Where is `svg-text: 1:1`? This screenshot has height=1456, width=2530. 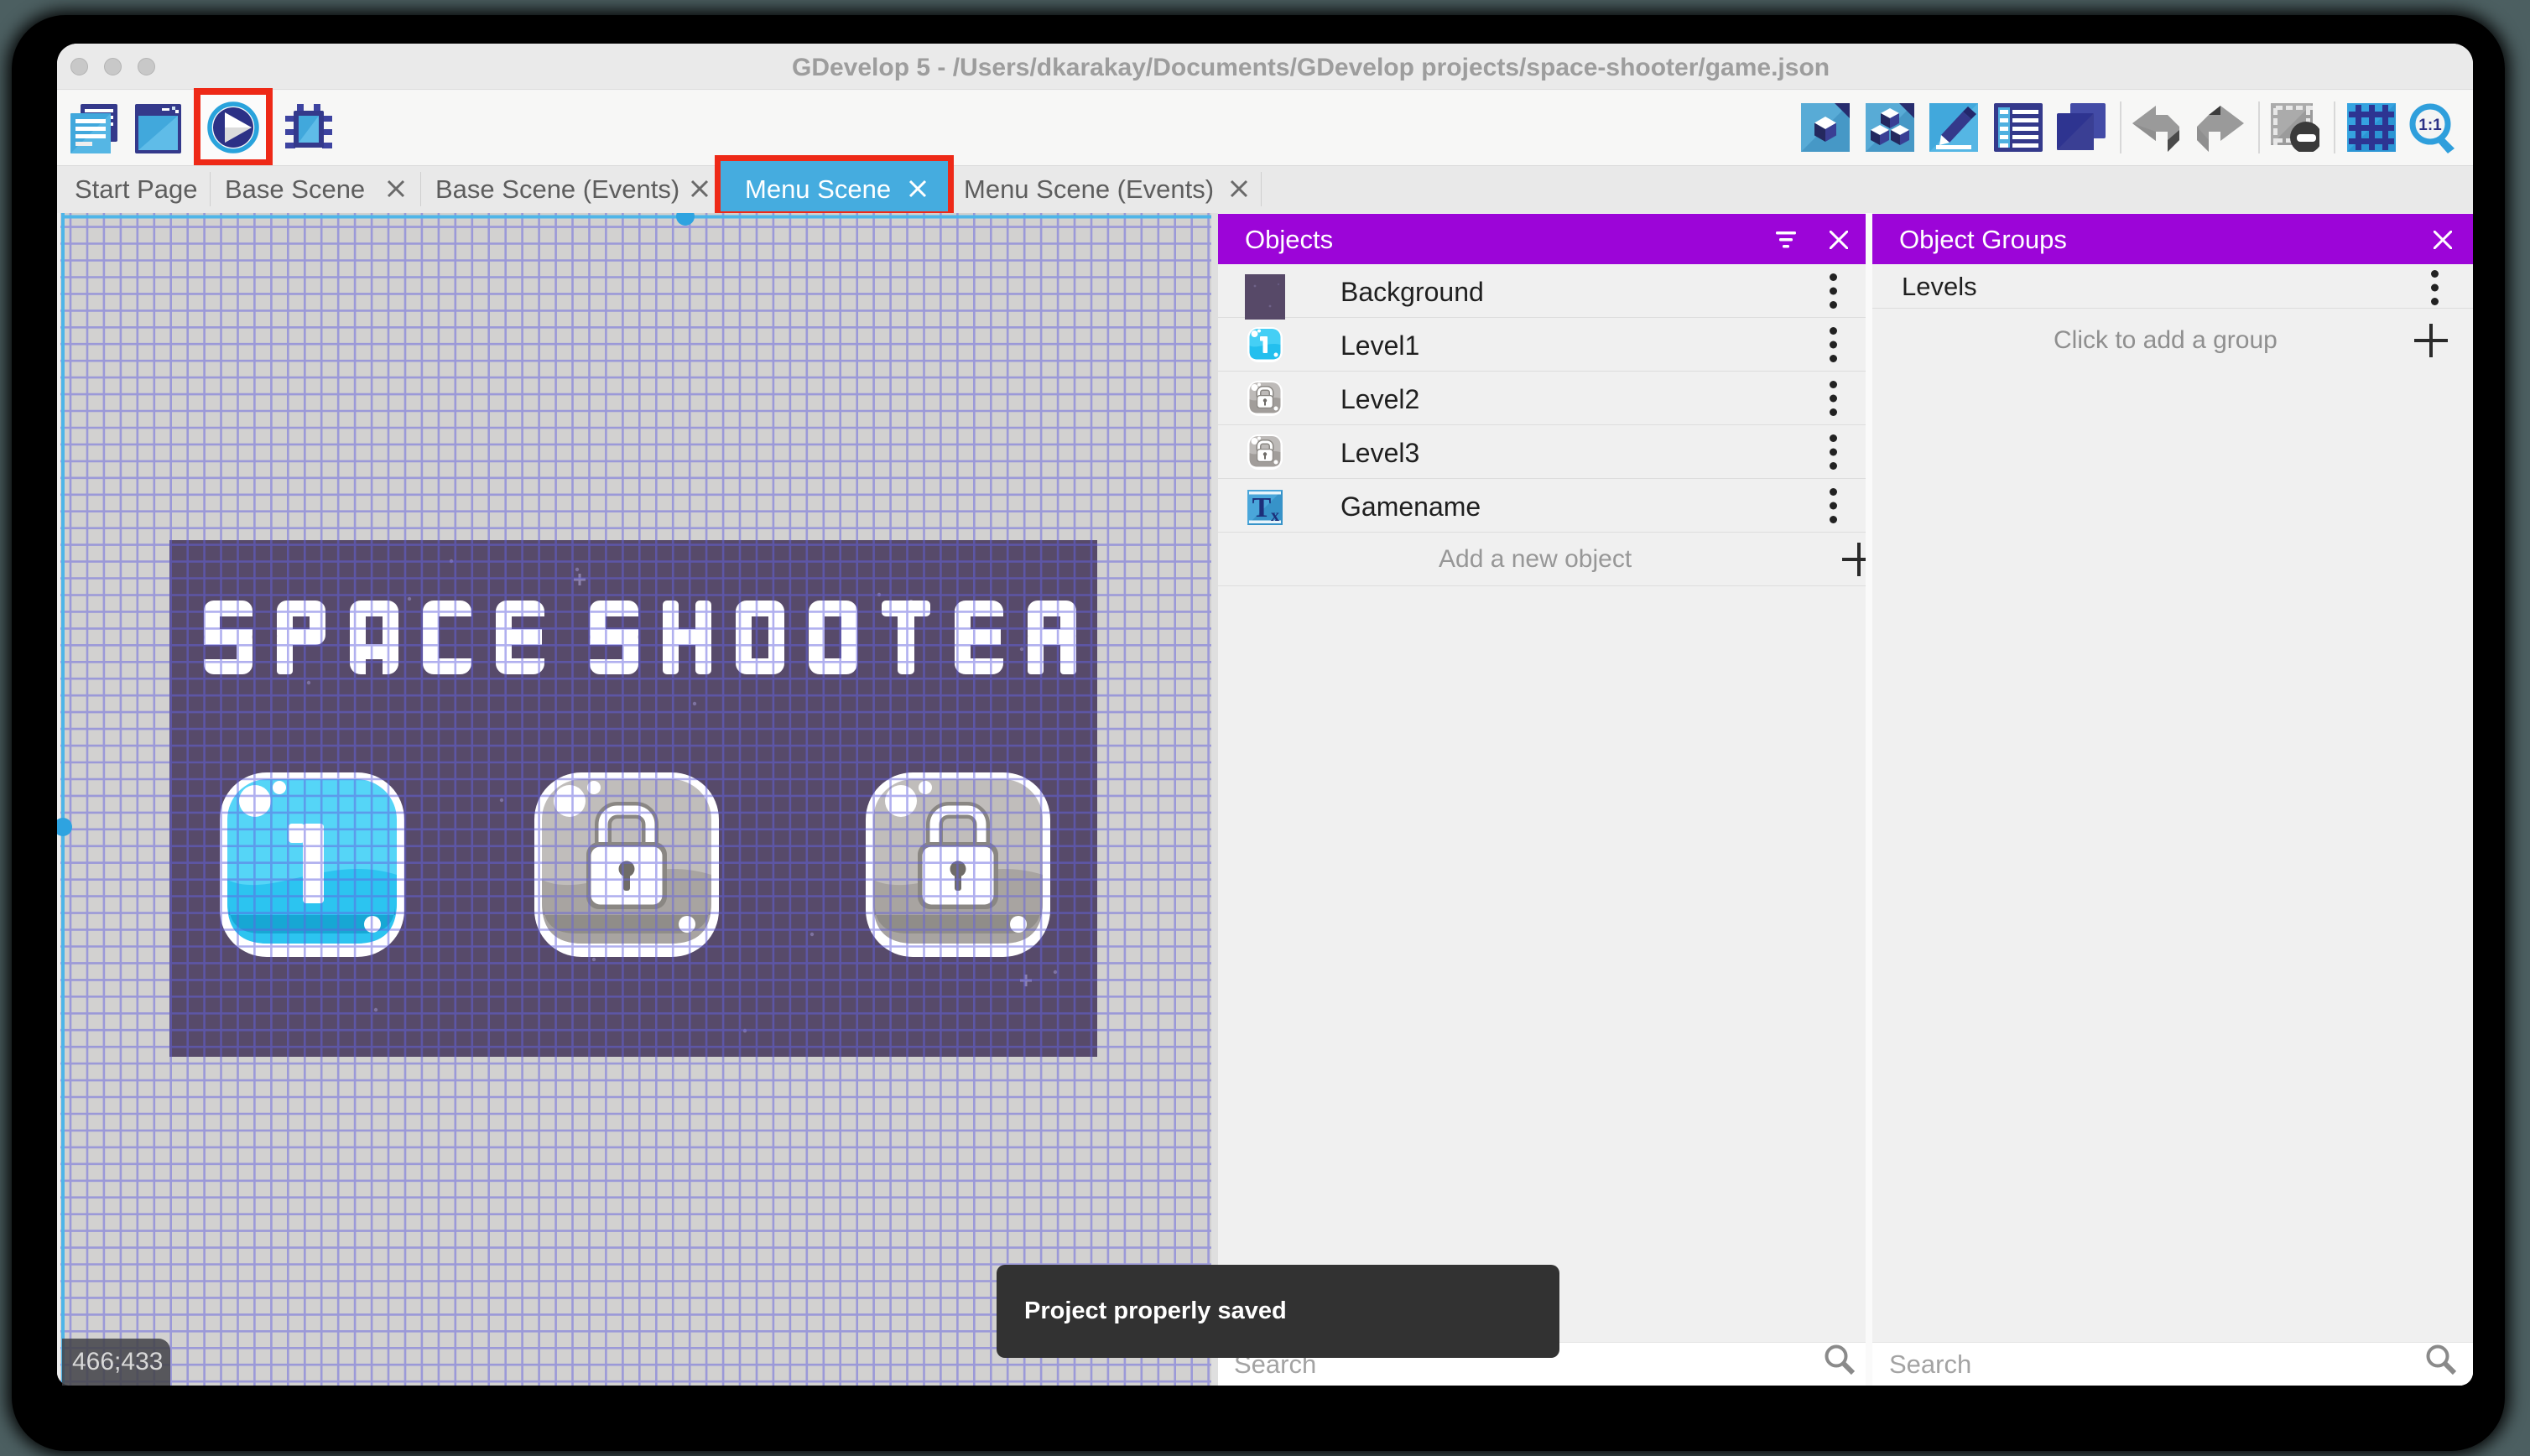
svg-text: 1:1 is located at coordinates (2430, 125).